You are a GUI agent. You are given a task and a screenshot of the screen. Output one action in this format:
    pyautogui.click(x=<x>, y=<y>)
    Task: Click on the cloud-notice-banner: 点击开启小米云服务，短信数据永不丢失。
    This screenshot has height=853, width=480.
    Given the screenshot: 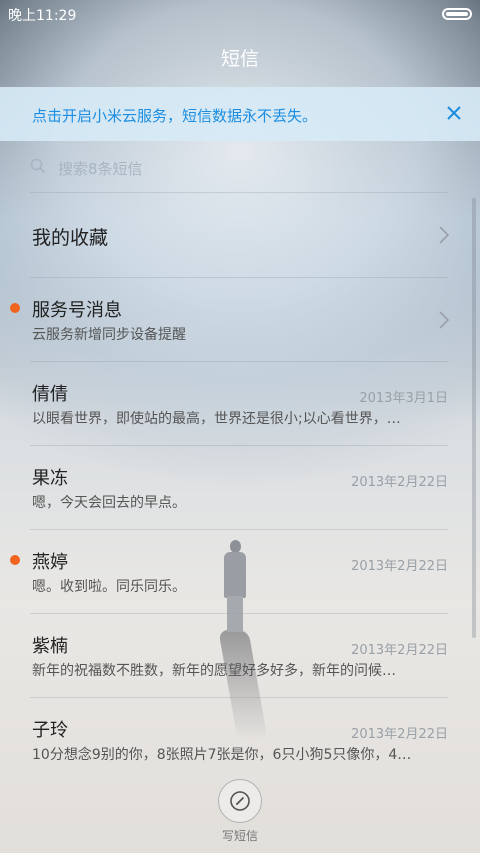 What is the action you would take?
    pyautogui.click(x=240, y=114)
    